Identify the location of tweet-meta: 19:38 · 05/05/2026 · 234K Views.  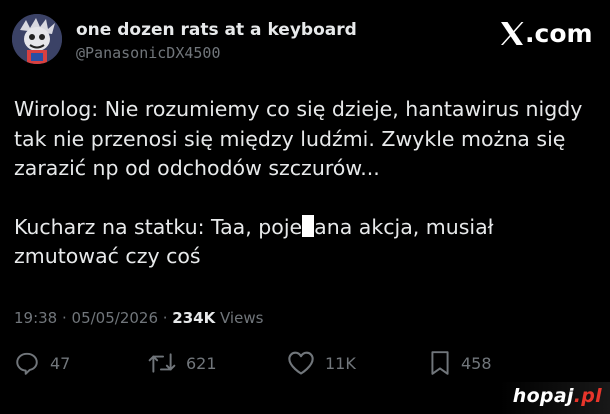
(138, 318).